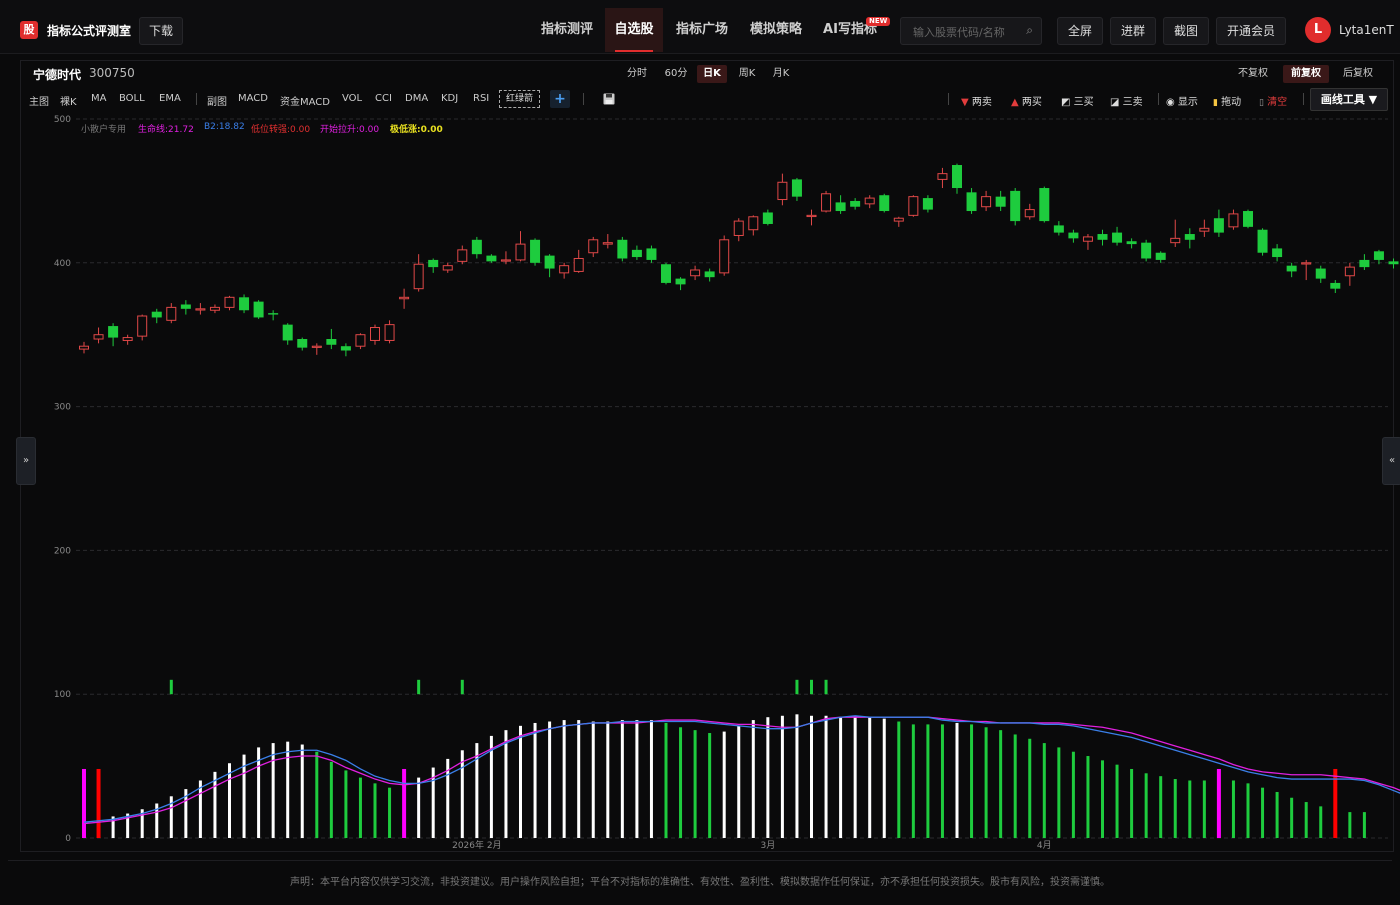 Image resolution: width=1400 pixels, height=905 pixels. Describe the element at coordinates (68, 839) in the screenshot. I see `y-tick-label: 0` at that location.